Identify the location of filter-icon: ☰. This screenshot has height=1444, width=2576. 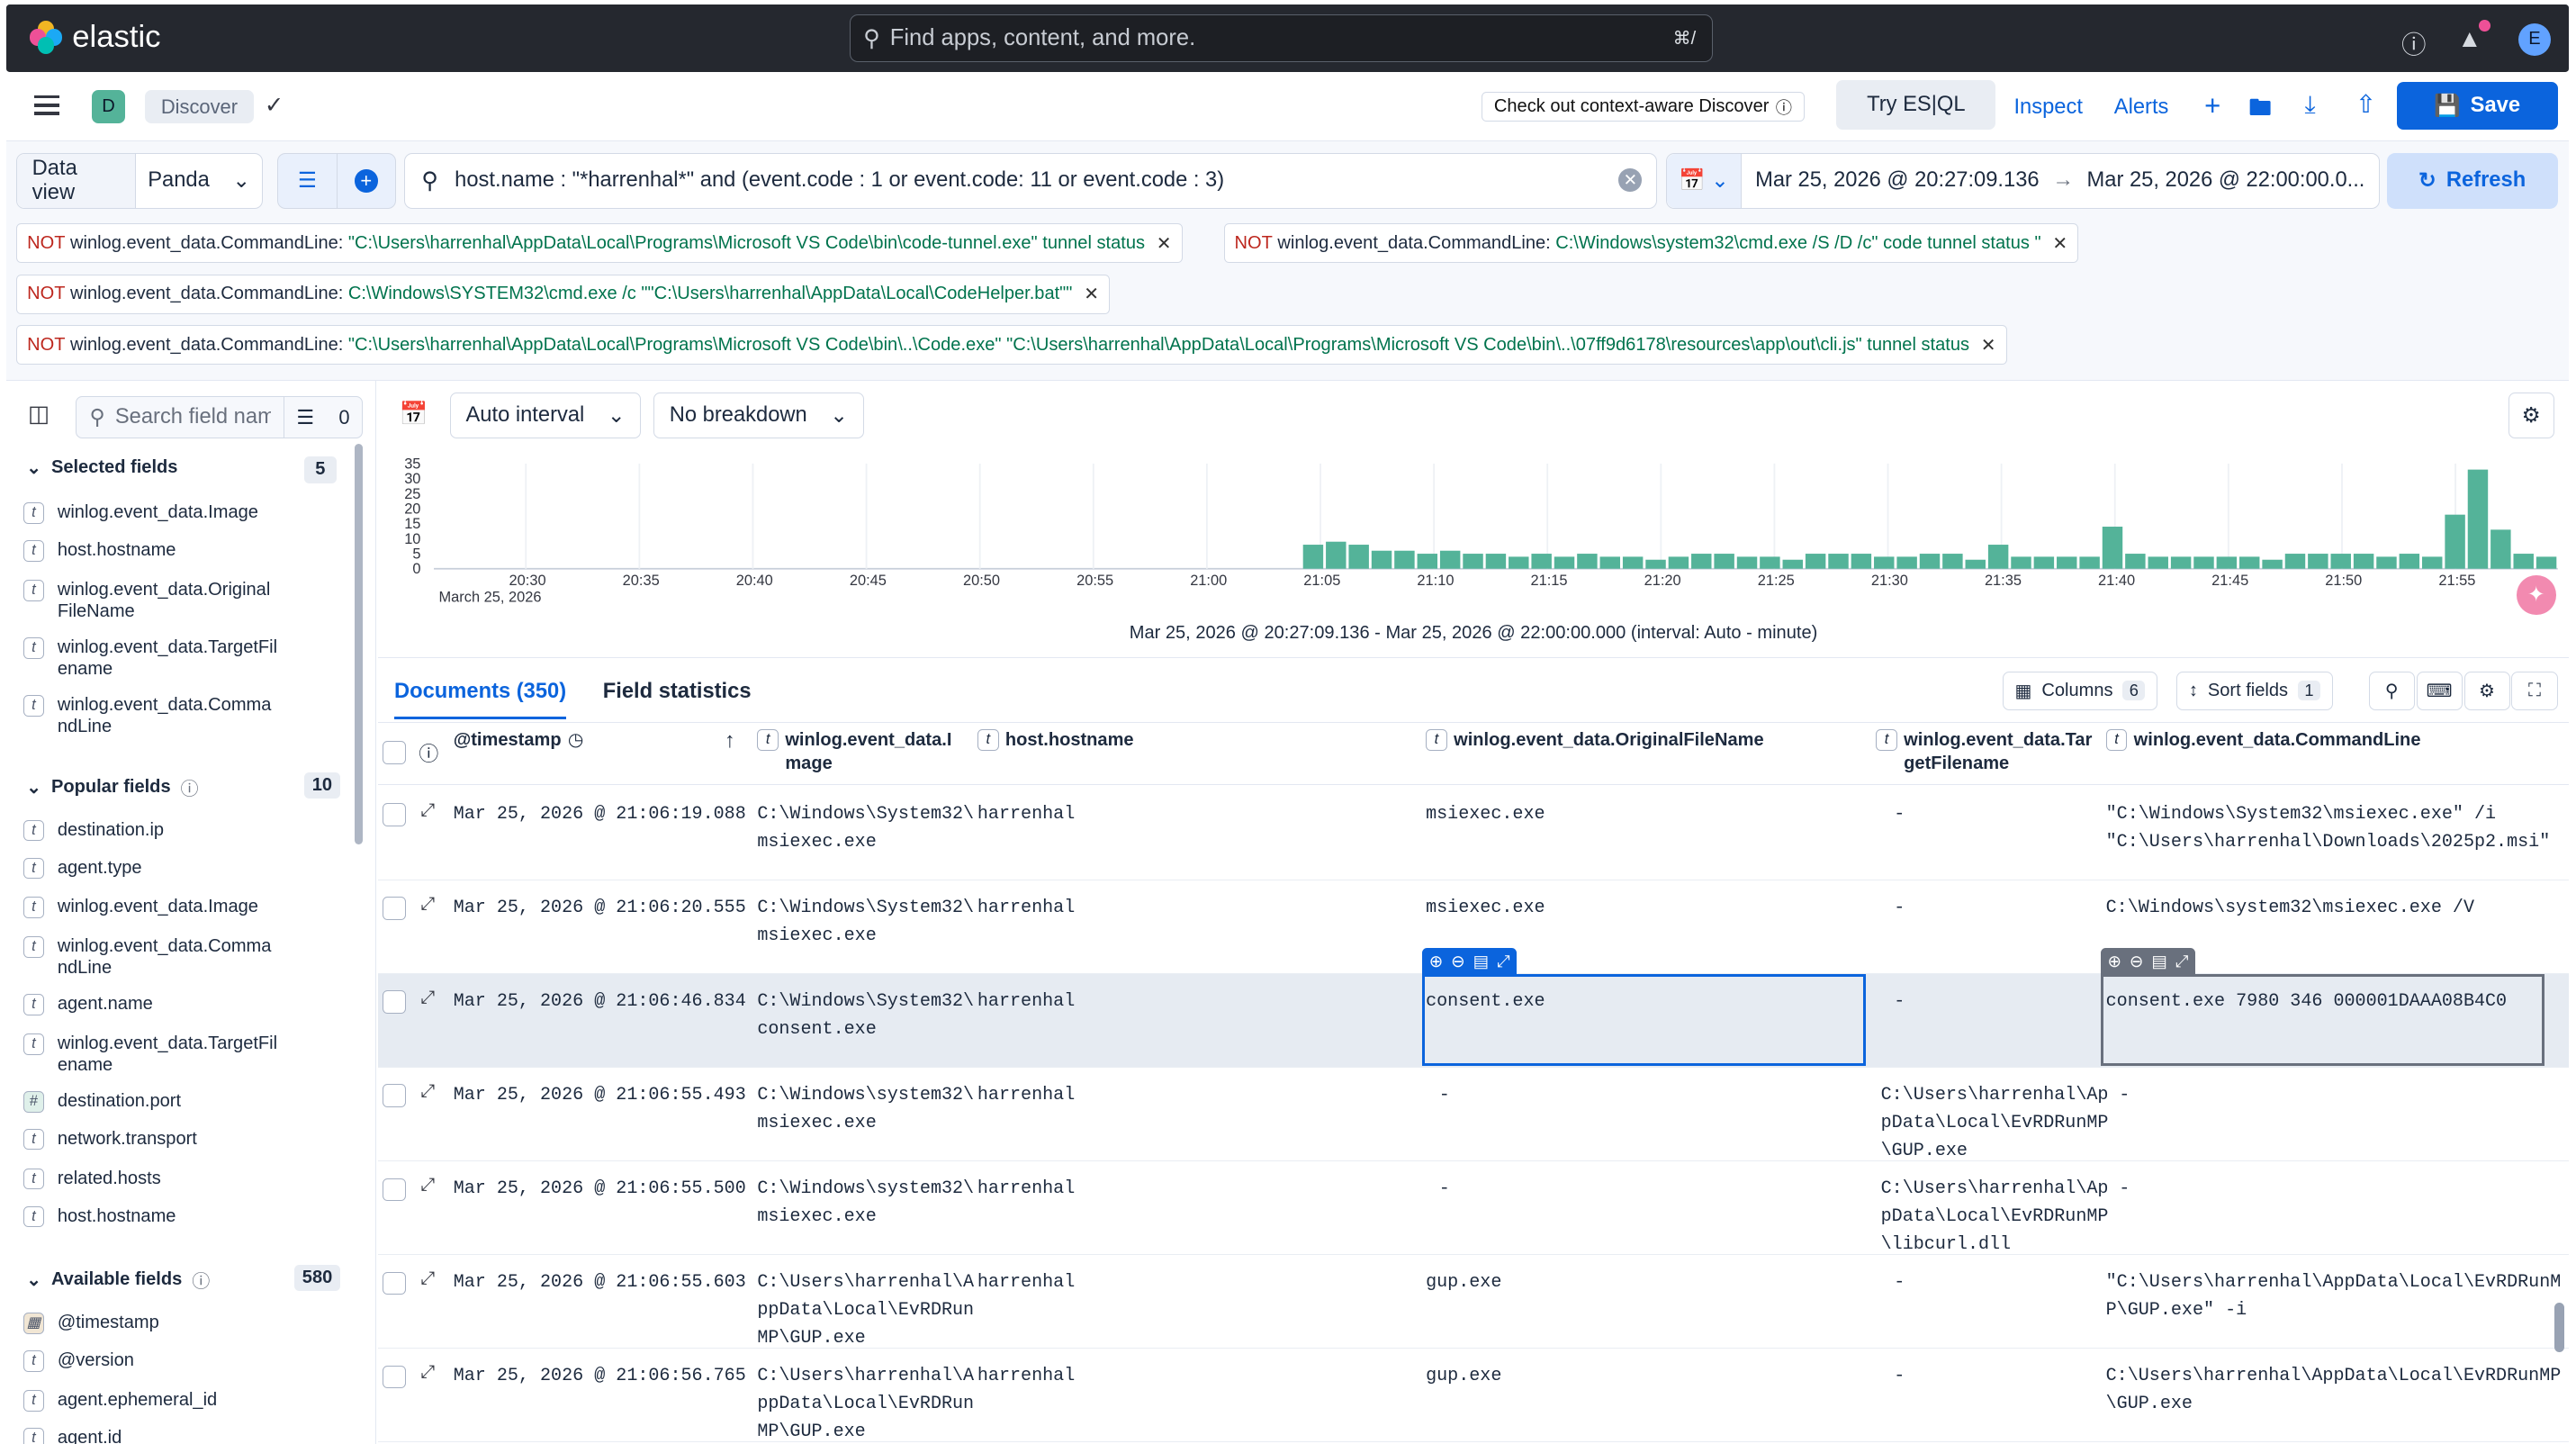
(305, 417).